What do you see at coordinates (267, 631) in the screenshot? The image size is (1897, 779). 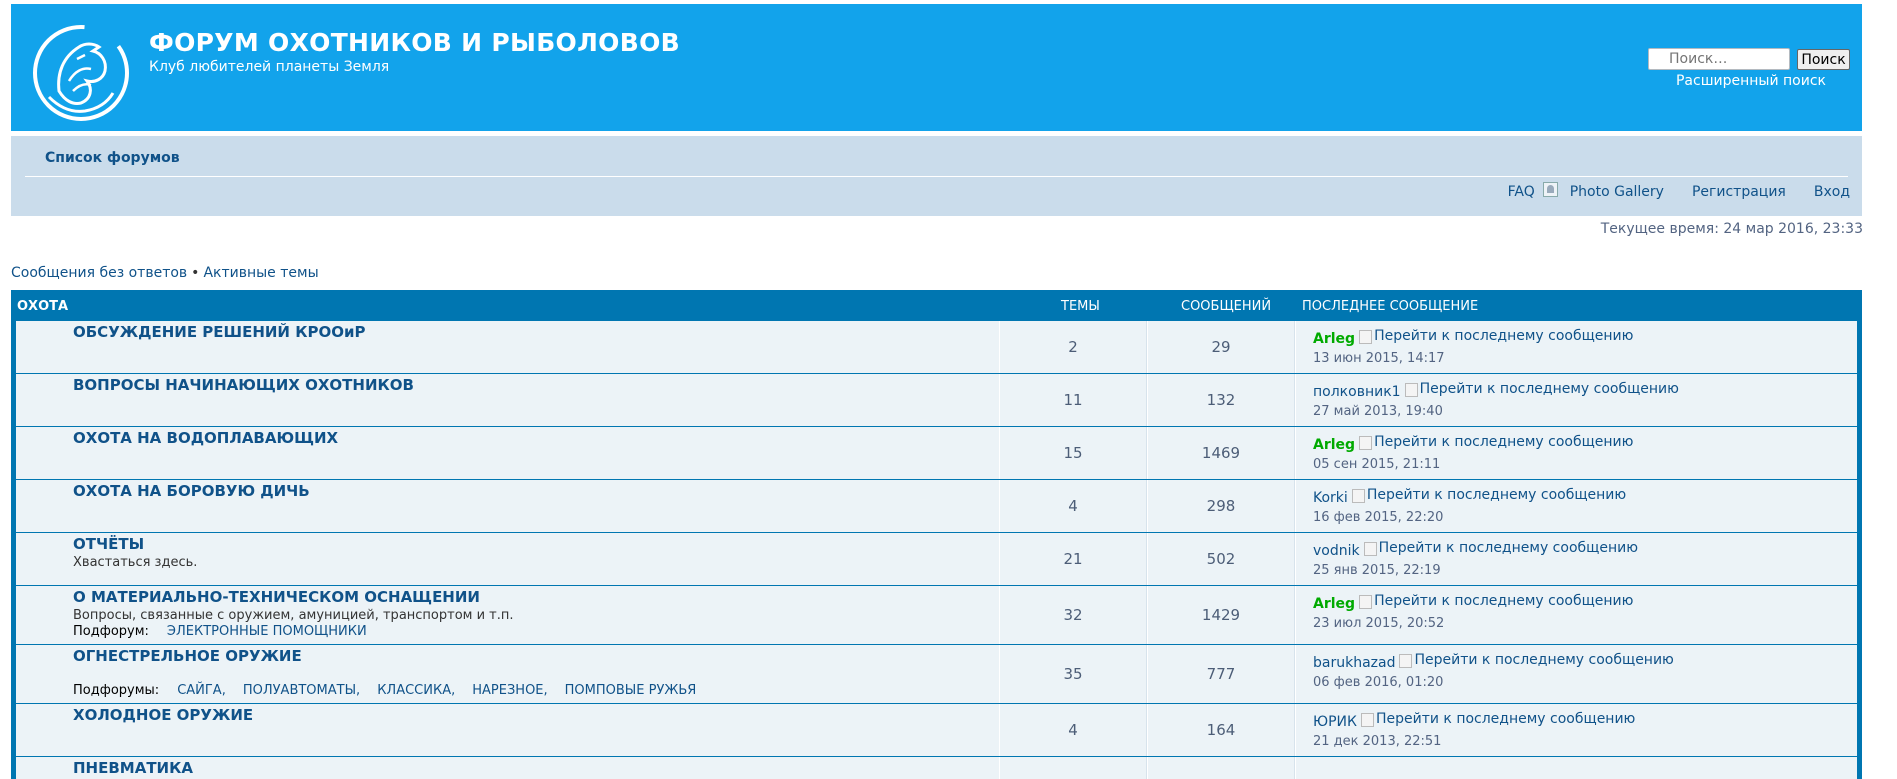 I see `subforum-link: ЭЛЕКТРОННЫЕ ПОМОЩНИКИ` at bounding box center [267, 631].